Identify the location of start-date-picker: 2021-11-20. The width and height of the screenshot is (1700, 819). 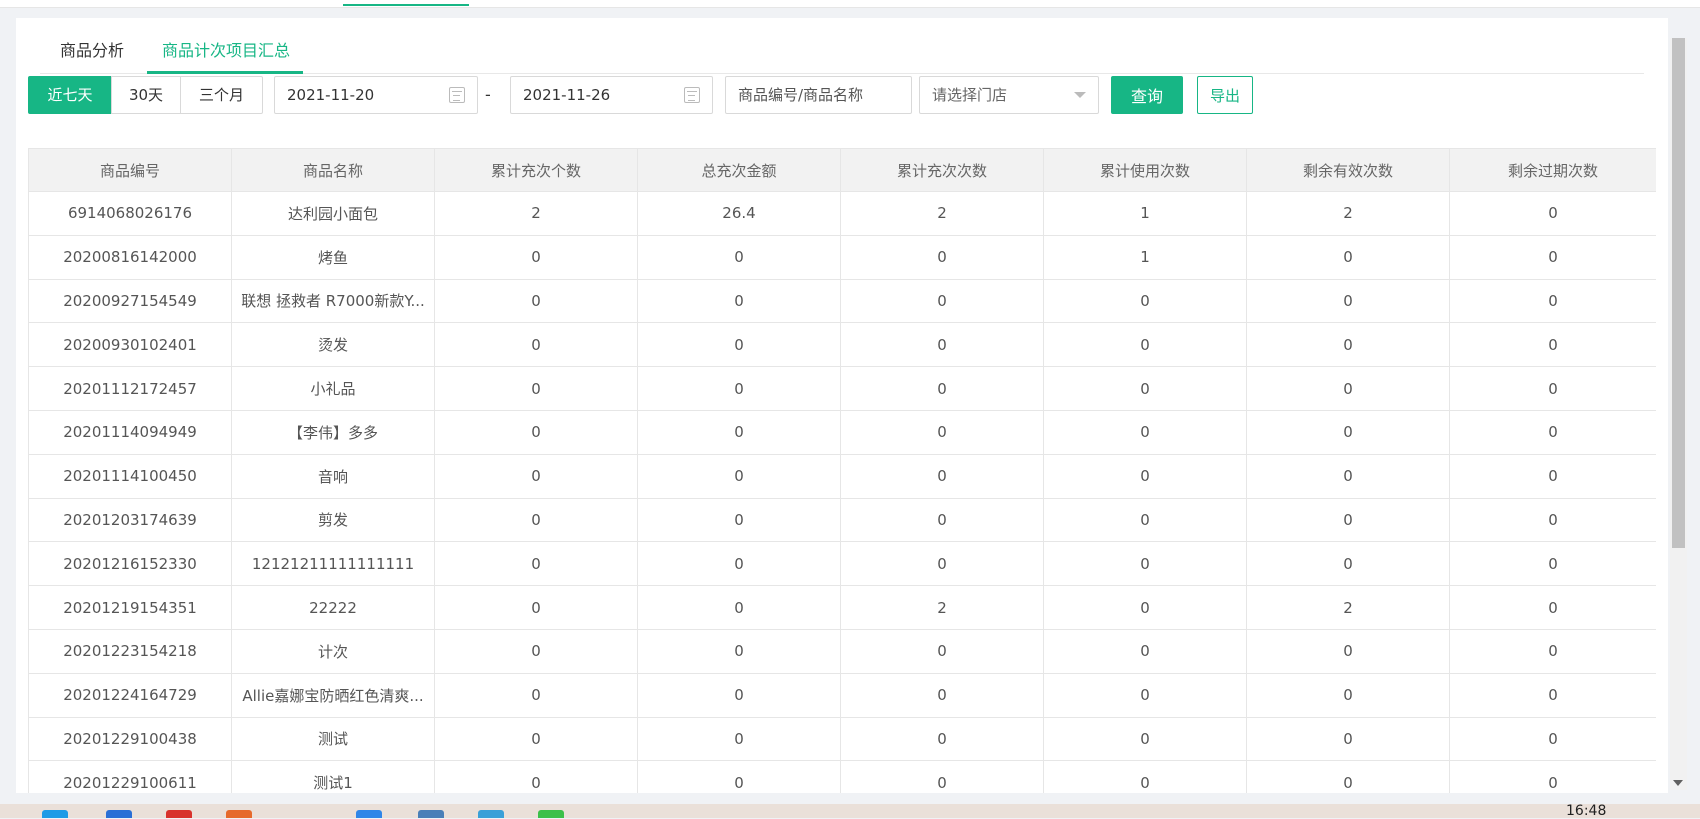
(376, 95).